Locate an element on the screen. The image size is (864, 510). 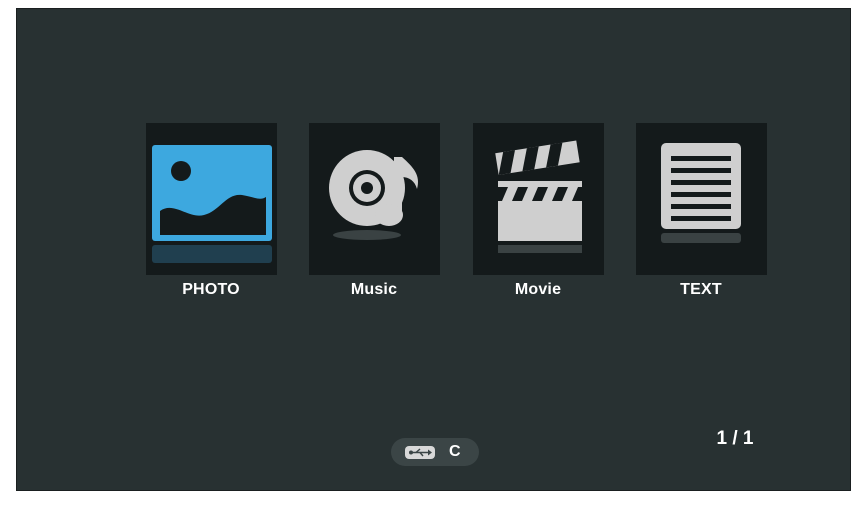
movie-tile is located at coordinates (538, 199).